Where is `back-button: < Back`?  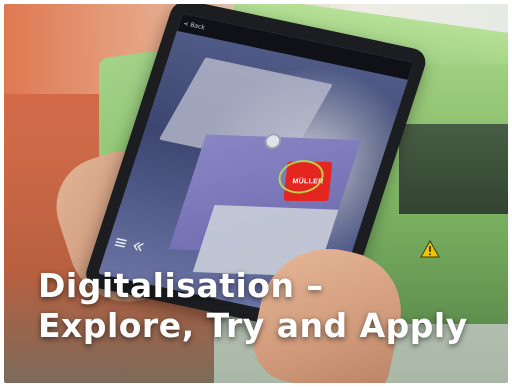
back-button: < Back is located at coordinates (192, 25).